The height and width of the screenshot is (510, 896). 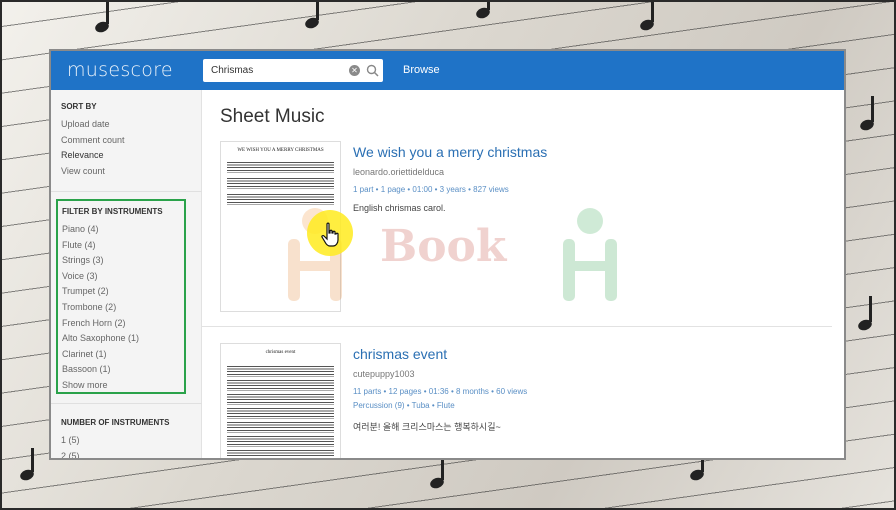 I want to click on musescore-logo: musescore, so click(x=120, y=70).